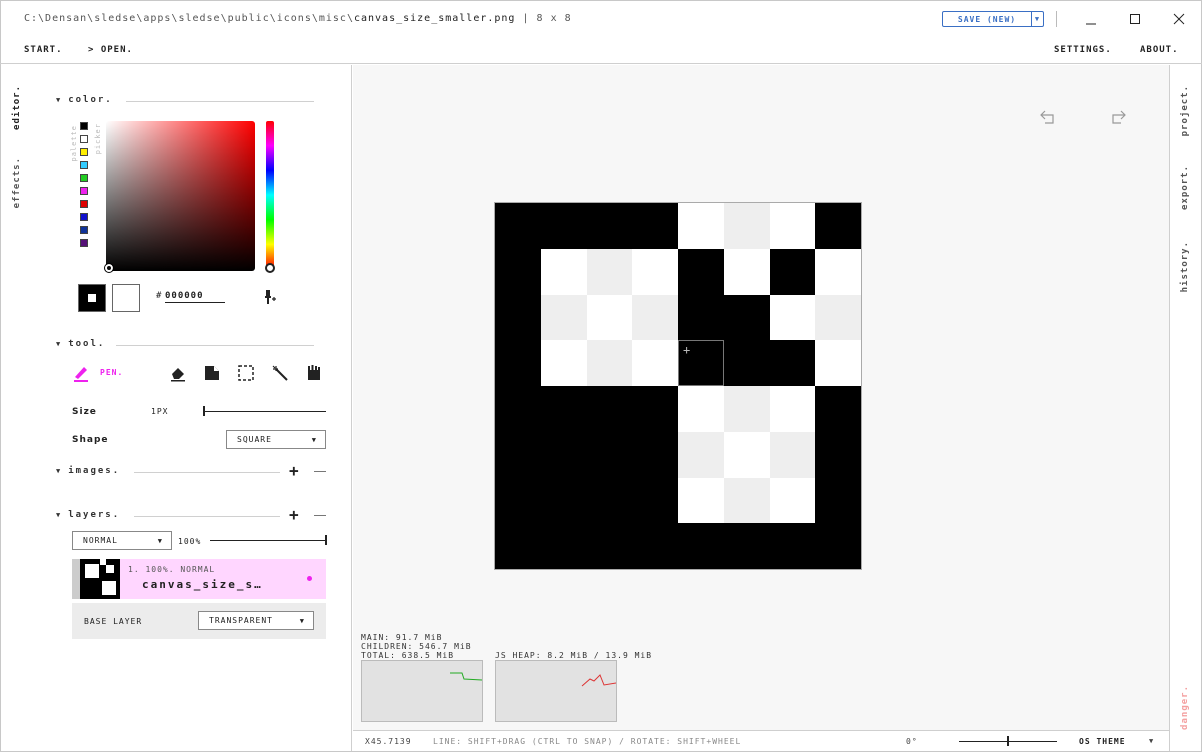 The height and width of the screenshot is (752, 1202). What do you see at coordinates (178, 374) in the screenshot?
I see `eraser-icon` at bounding box center [178, 374].